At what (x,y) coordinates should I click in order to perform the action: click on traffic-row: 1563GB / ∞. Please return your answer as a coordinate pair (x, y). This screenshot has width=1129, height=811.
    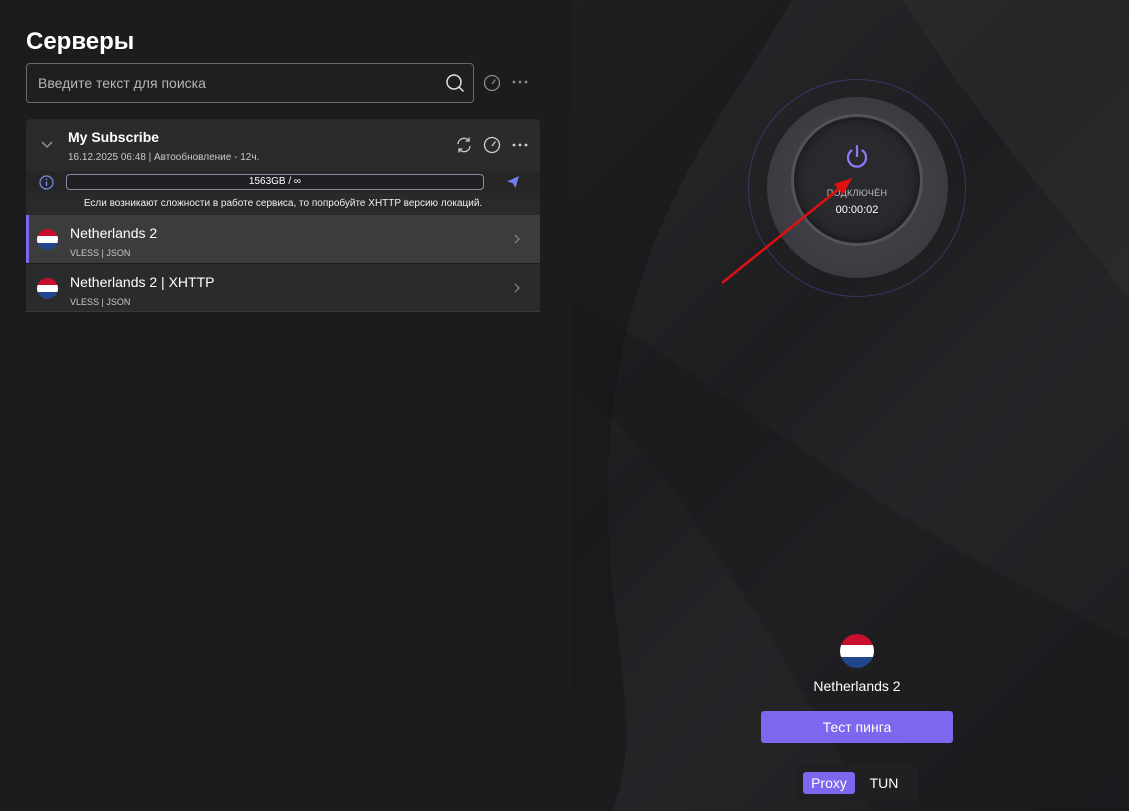
    Looking at the image, I should click on (283, 182).